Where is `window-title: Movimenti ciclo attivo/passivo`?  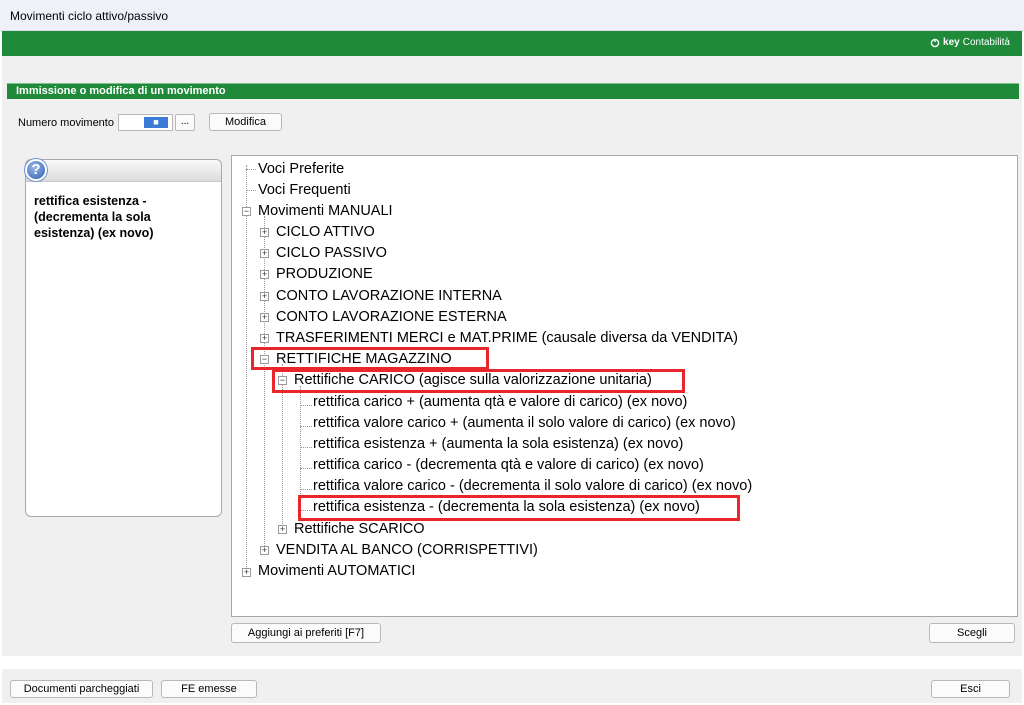
window-title: Movimenti ciclo attivo/passivo is located at coordinates (89, 16).